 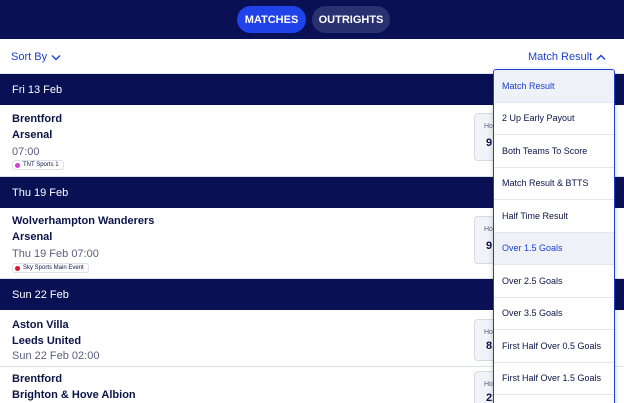 I want to click on dropdown-item-half-time-result: Half Time Result, so click(x=554, y=216).